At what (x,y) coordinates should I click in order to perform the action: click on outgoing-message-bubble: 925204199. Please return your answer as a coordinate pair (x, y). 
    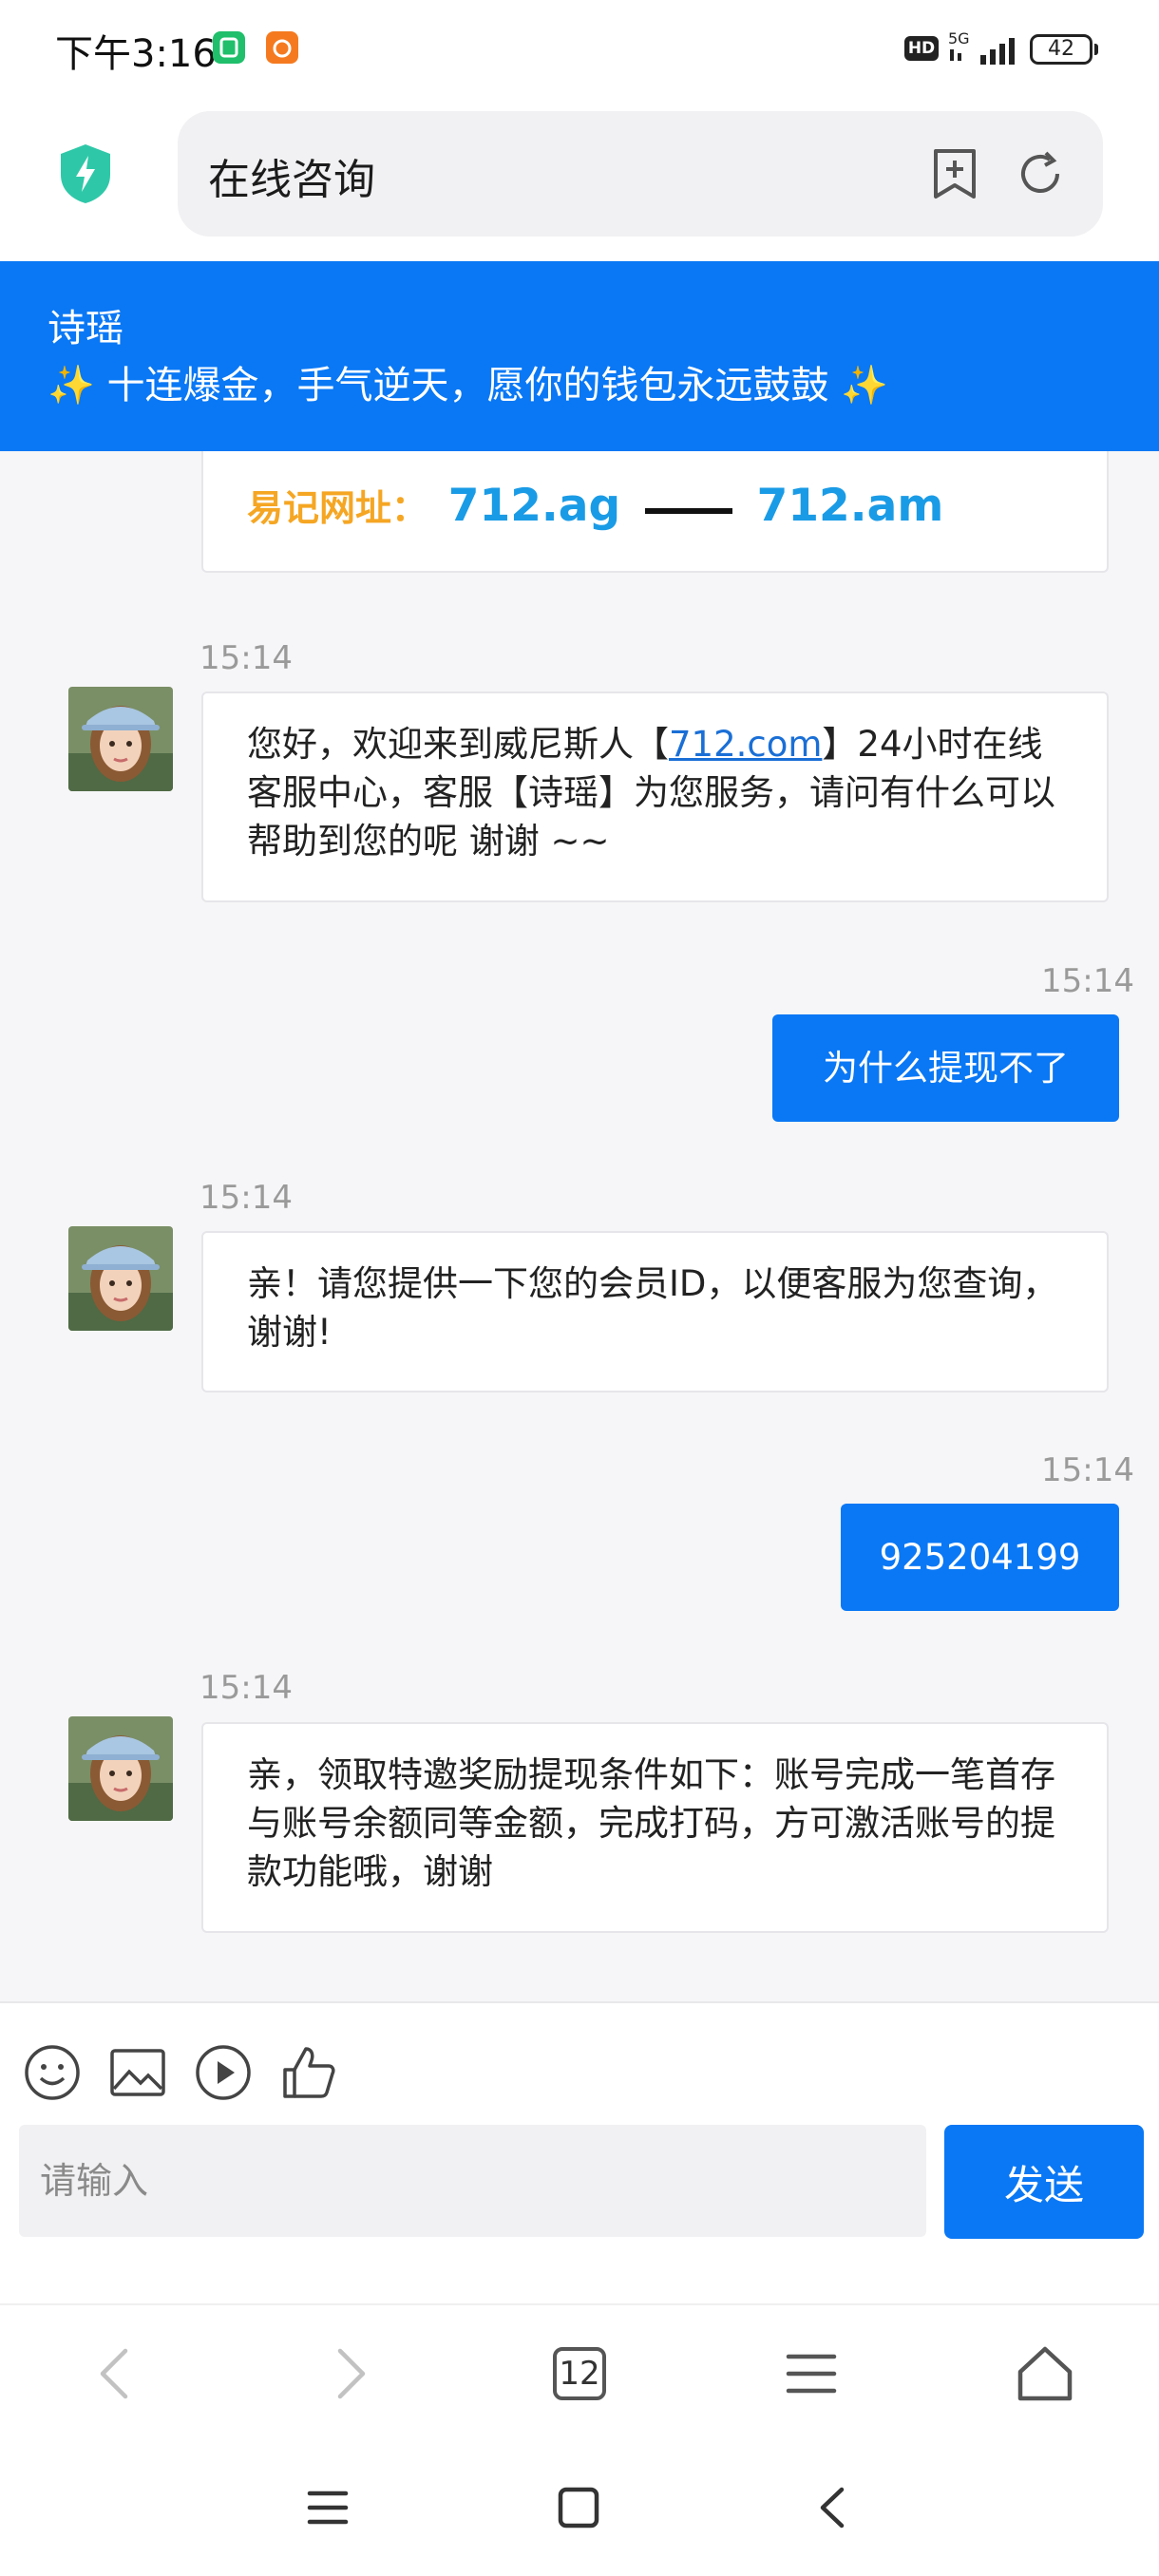
    Looking at the image, I should click on (980, 1557).